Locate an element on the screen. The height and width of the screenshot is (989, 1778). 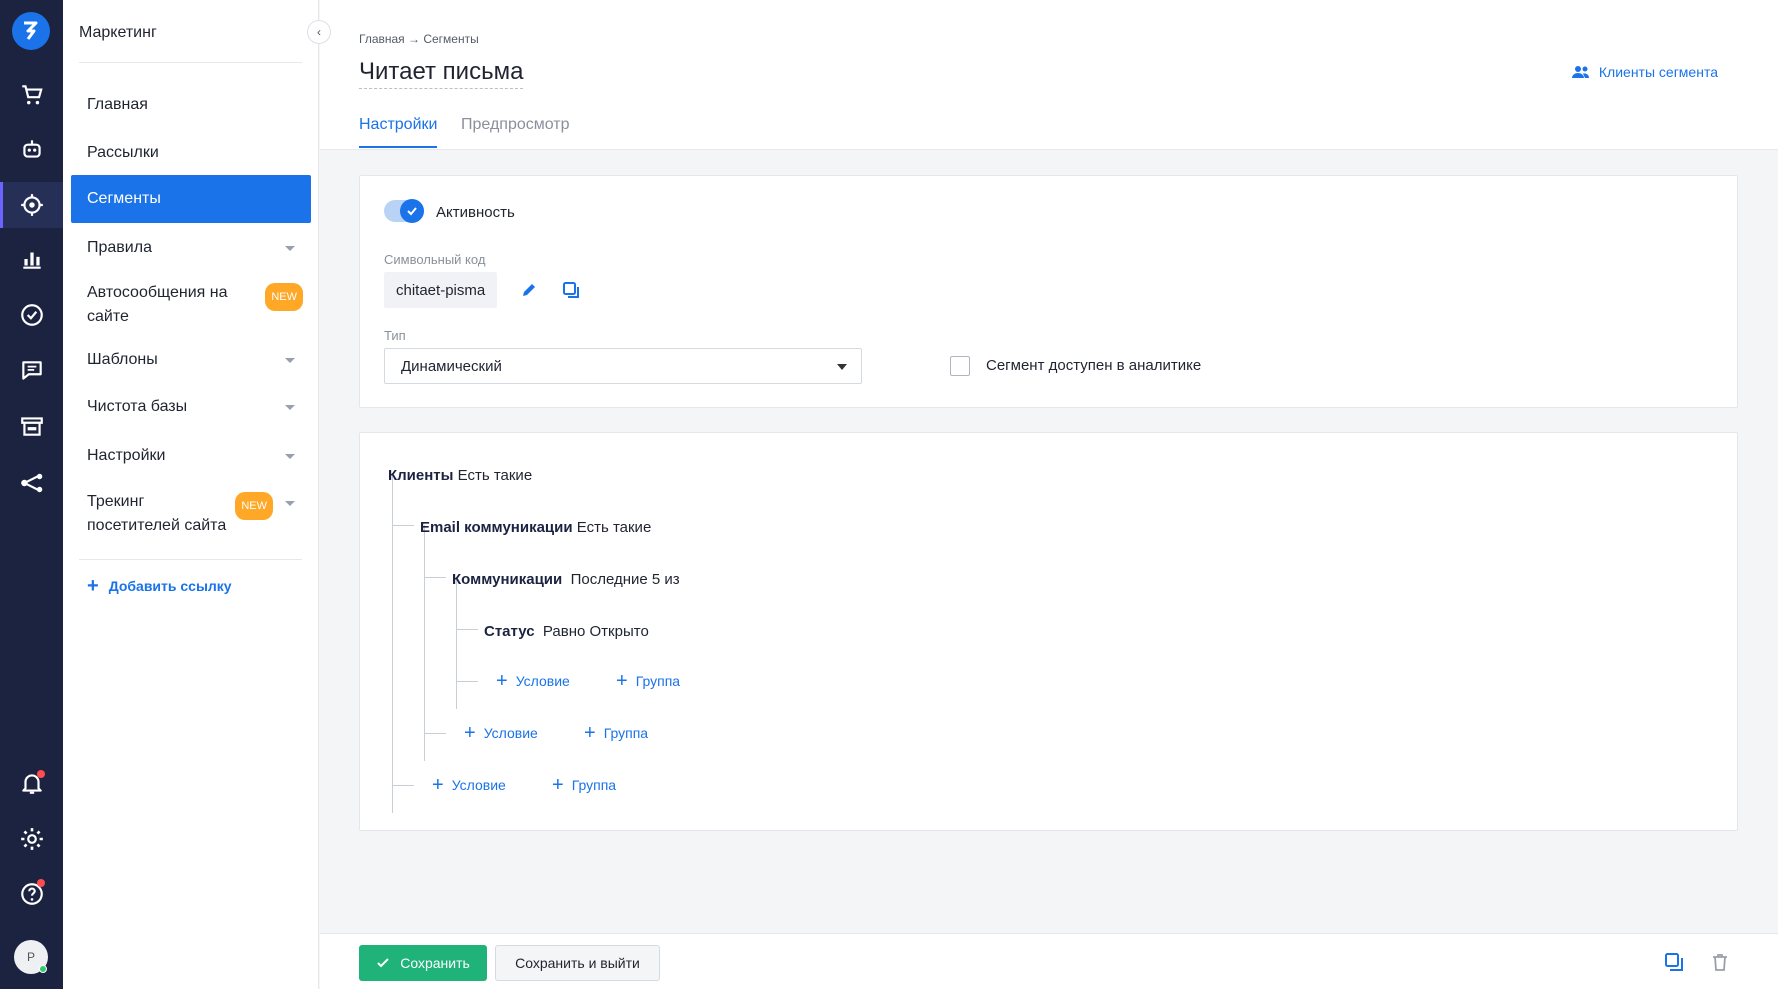
tree-node-title: Статус is located at coordinates (509, 631).